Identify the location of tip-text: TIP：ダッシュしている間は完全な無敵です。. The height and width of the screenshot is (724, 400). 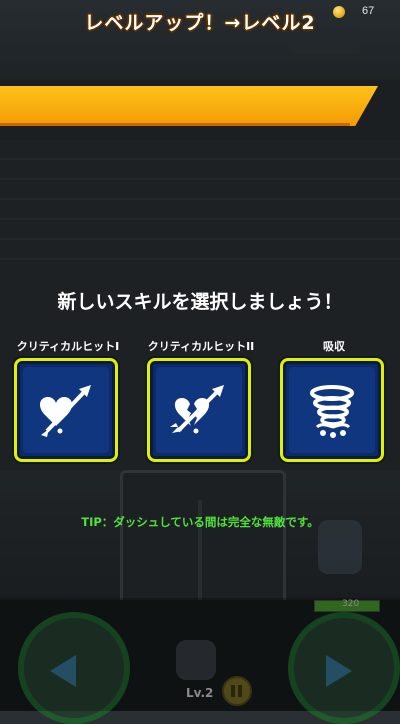
(200, 522).